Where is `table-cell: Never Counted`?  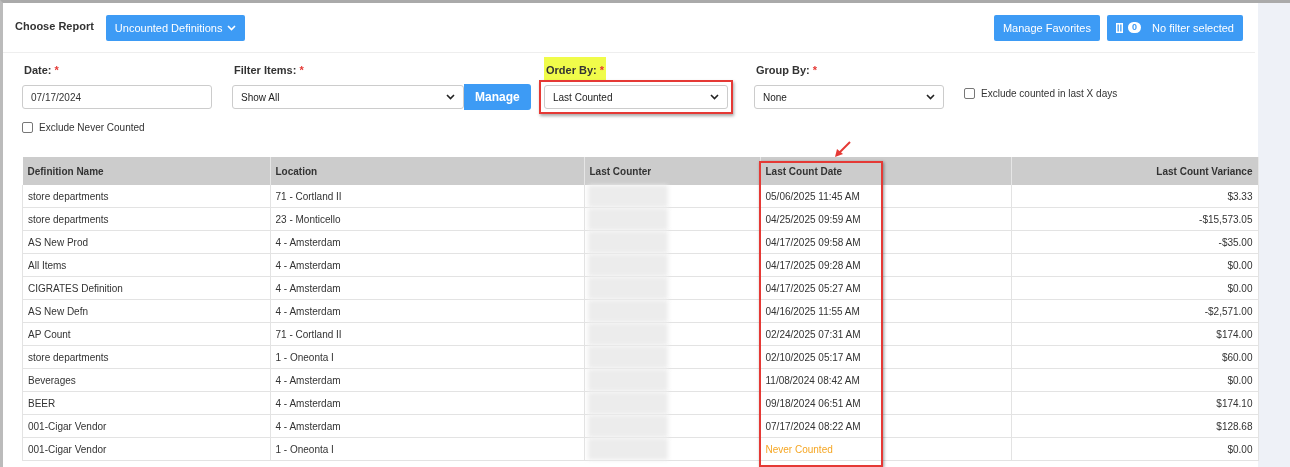
table-cell: Never Counted is located at coordinates (885, 449).